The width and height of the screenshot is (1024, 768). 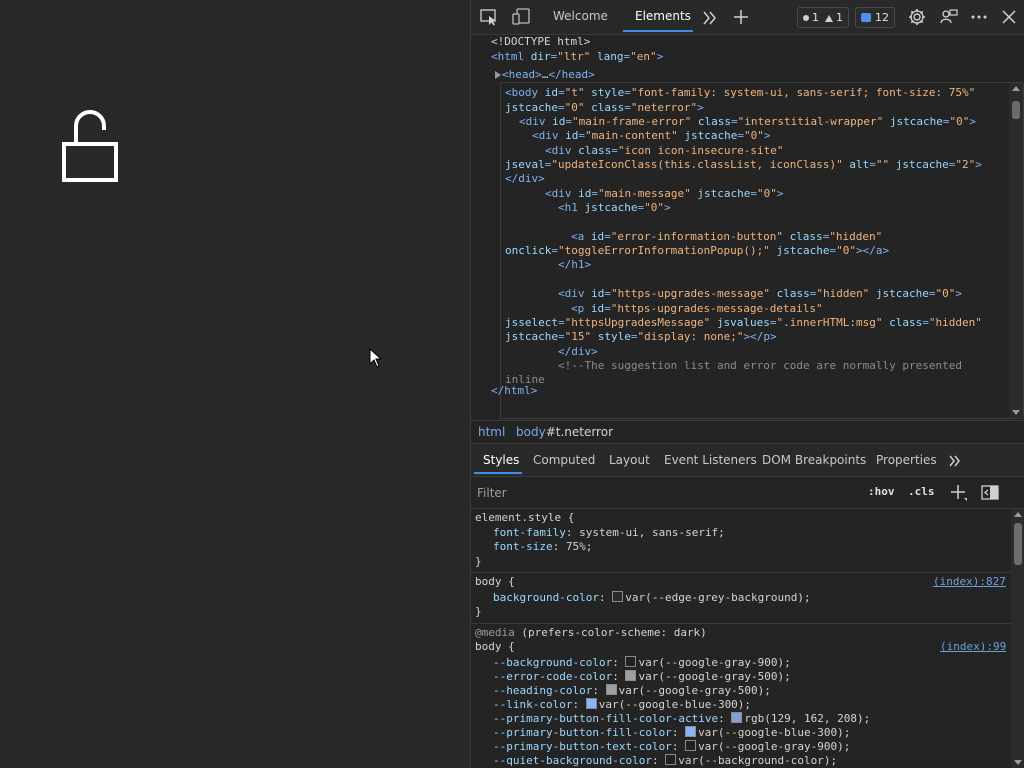 What do you see at coordinates (710, 18) in the screenshot?
I see `more-tabs-chevron-icon` at bounding box center [710, 18].